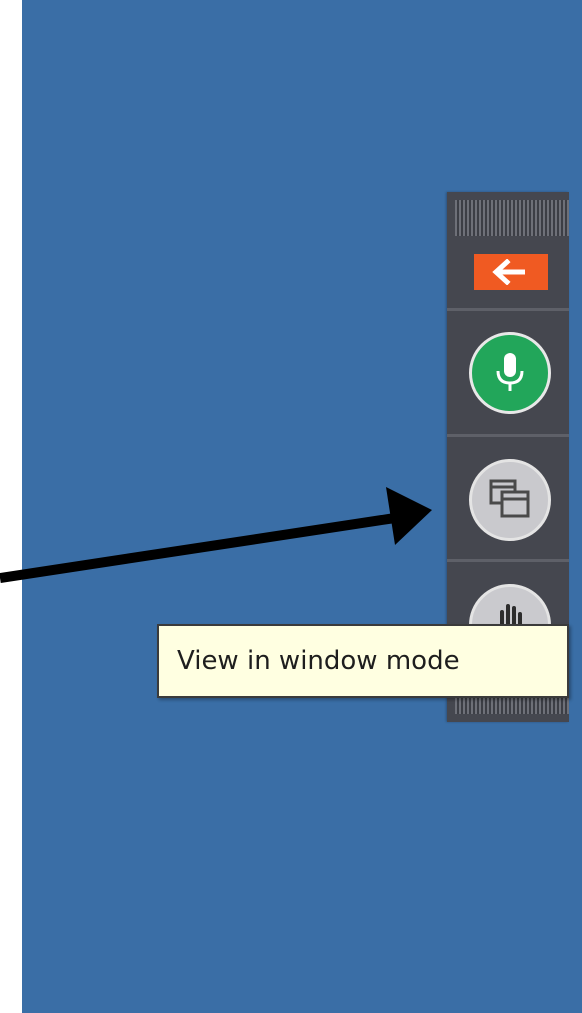  What do you see at coordinates (508, 272) in the screenshot?
I see `arrow-left-icon` at bounding box center [508, 272].